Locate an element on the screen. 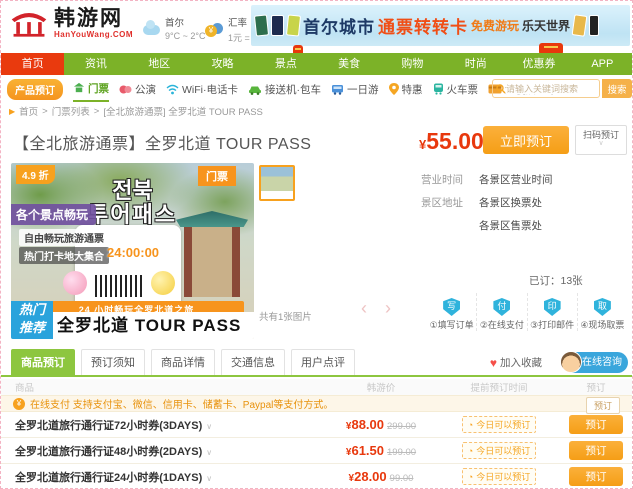 This screenshot has width=633, height=489. breadcrumb-home: 首页 is located at coordinates (28, 111).